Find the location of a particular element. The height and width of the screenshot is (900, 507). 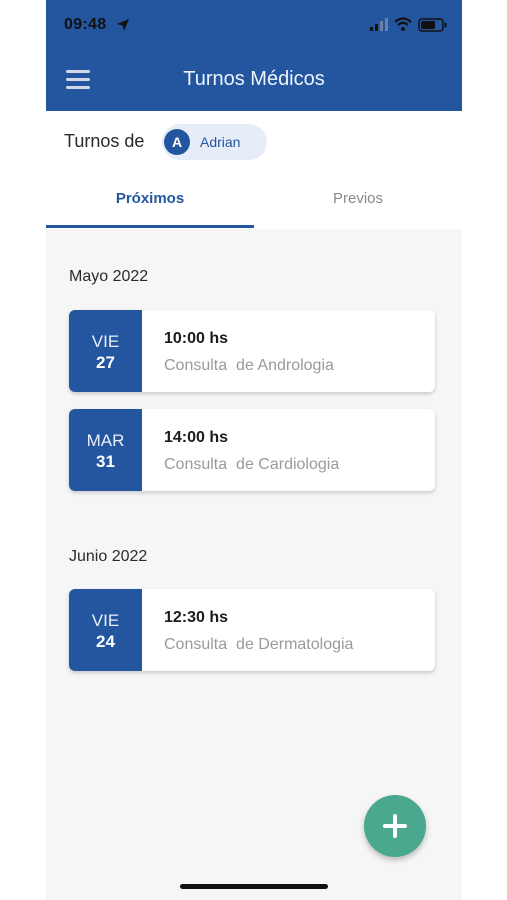

appointment-date-block: VIE 27 is located at coordinates (105, 351).